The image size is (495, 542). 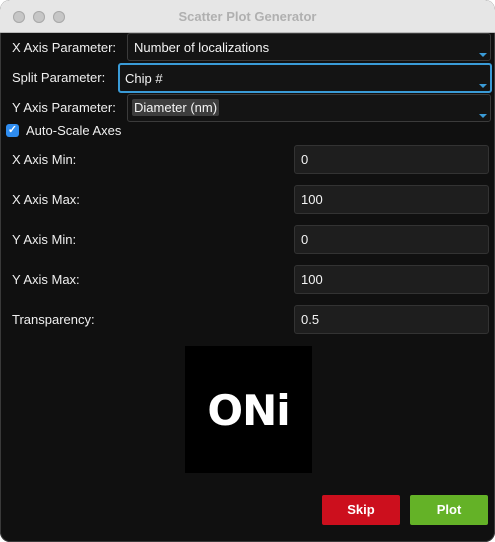 I want to click on y-axis-param-select: Diameter (nm), so click(x=309, y=108).